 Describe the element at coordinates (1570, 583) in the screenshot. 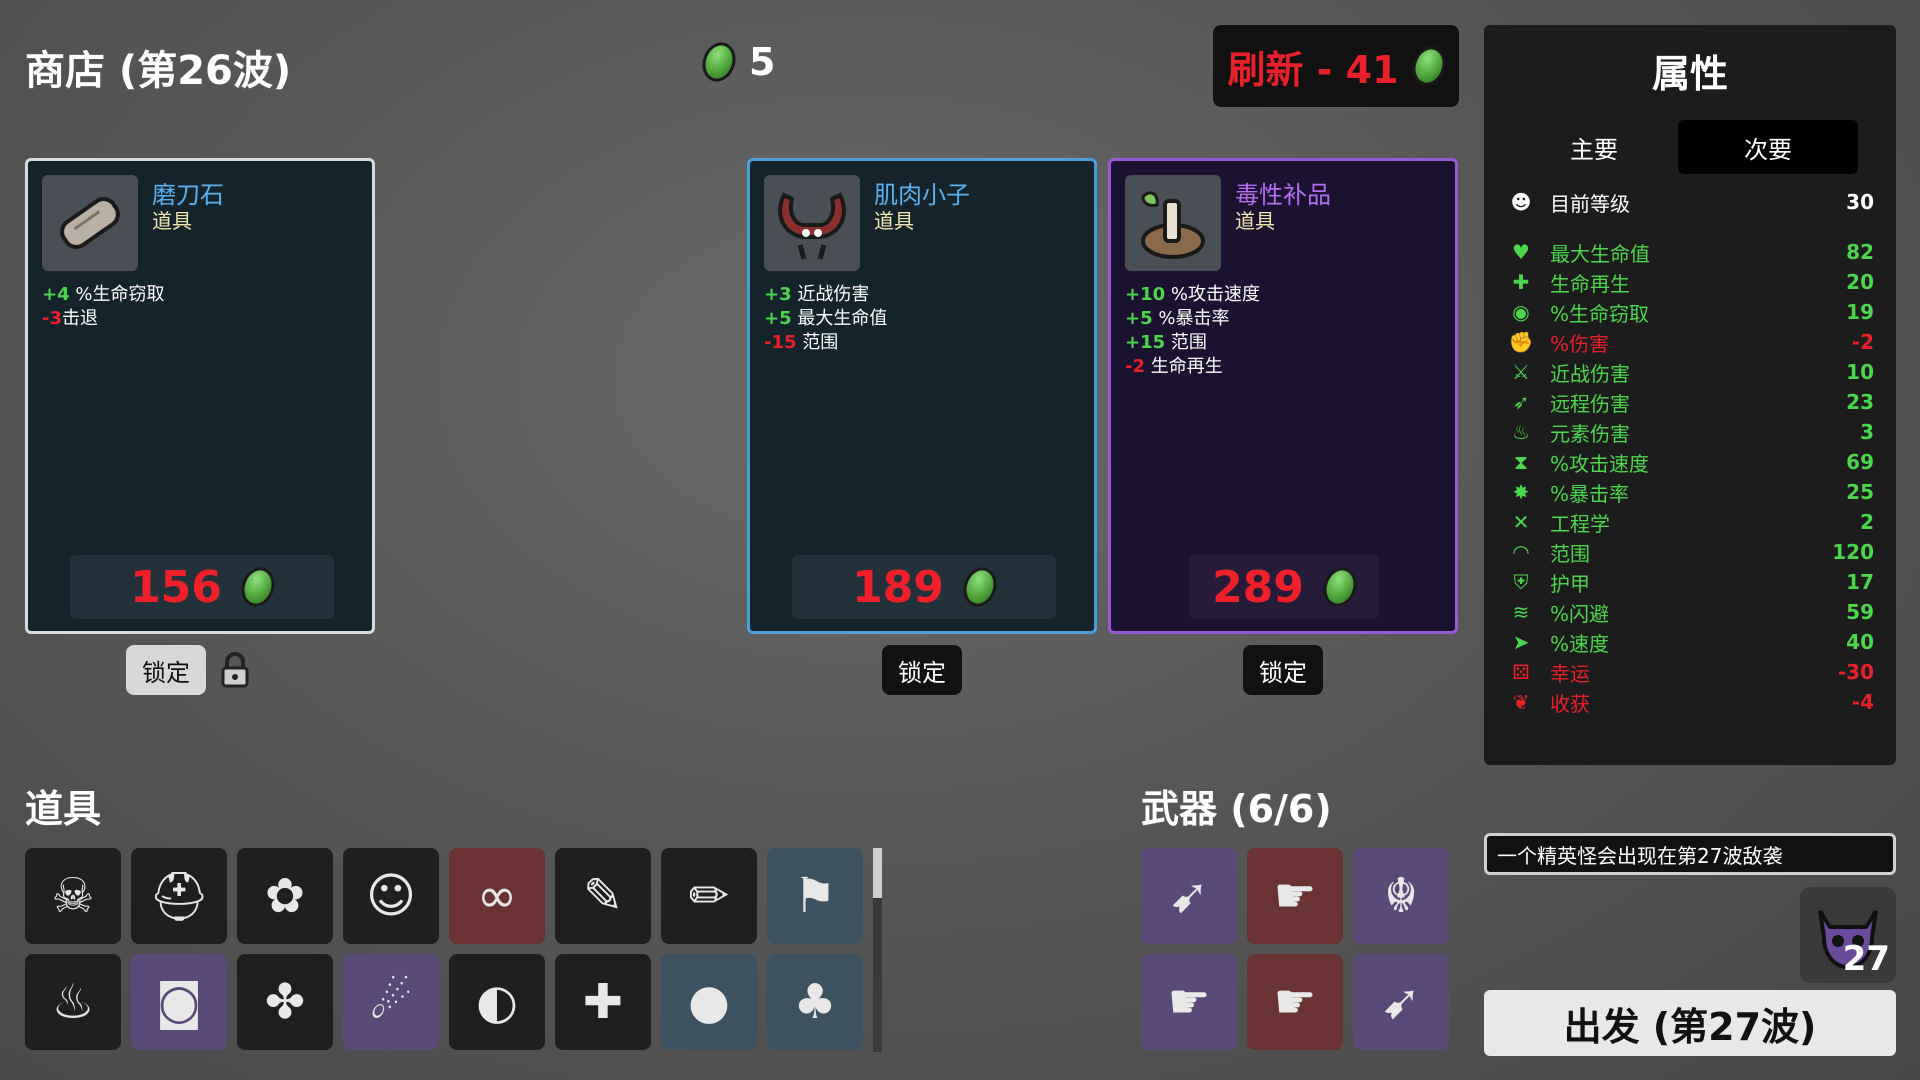

I see `stat-label: 护甲` at that location.